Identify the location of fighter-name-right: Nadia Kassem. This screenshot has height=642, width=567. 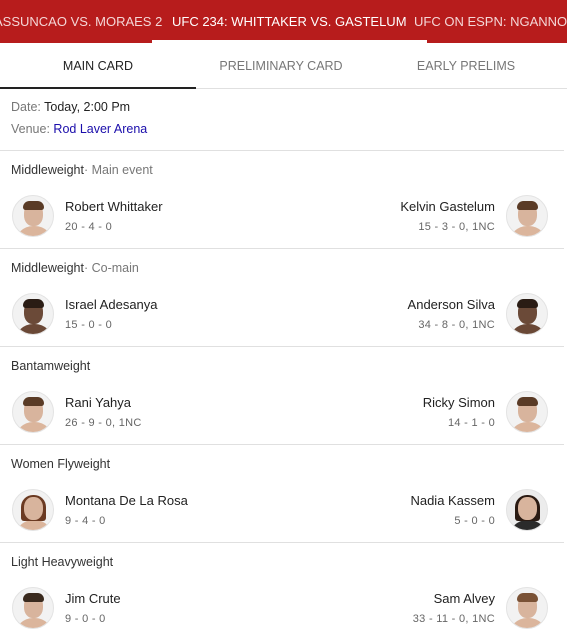
(452, 500).